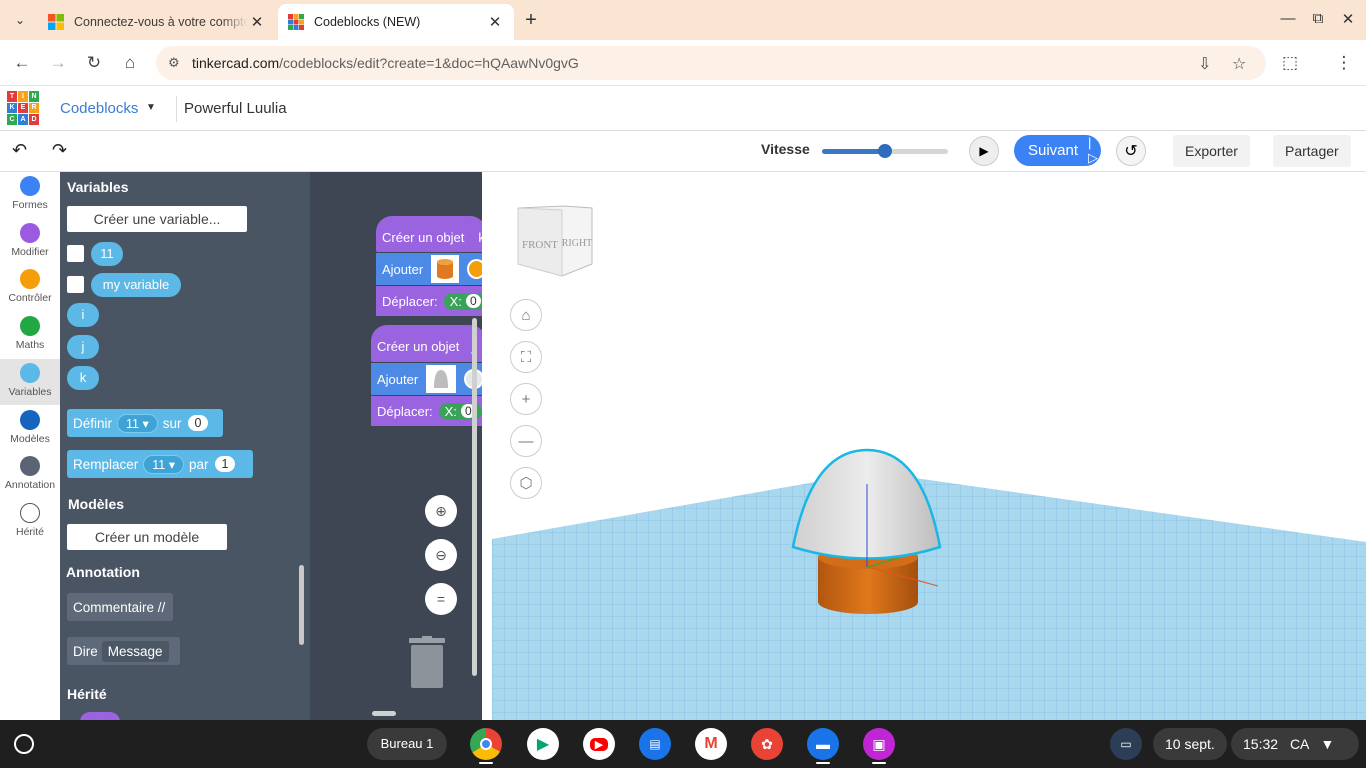 The width and height of the screenshot is (1366, 768). I want to click on undo-icon: ↶, so click(19, 150).